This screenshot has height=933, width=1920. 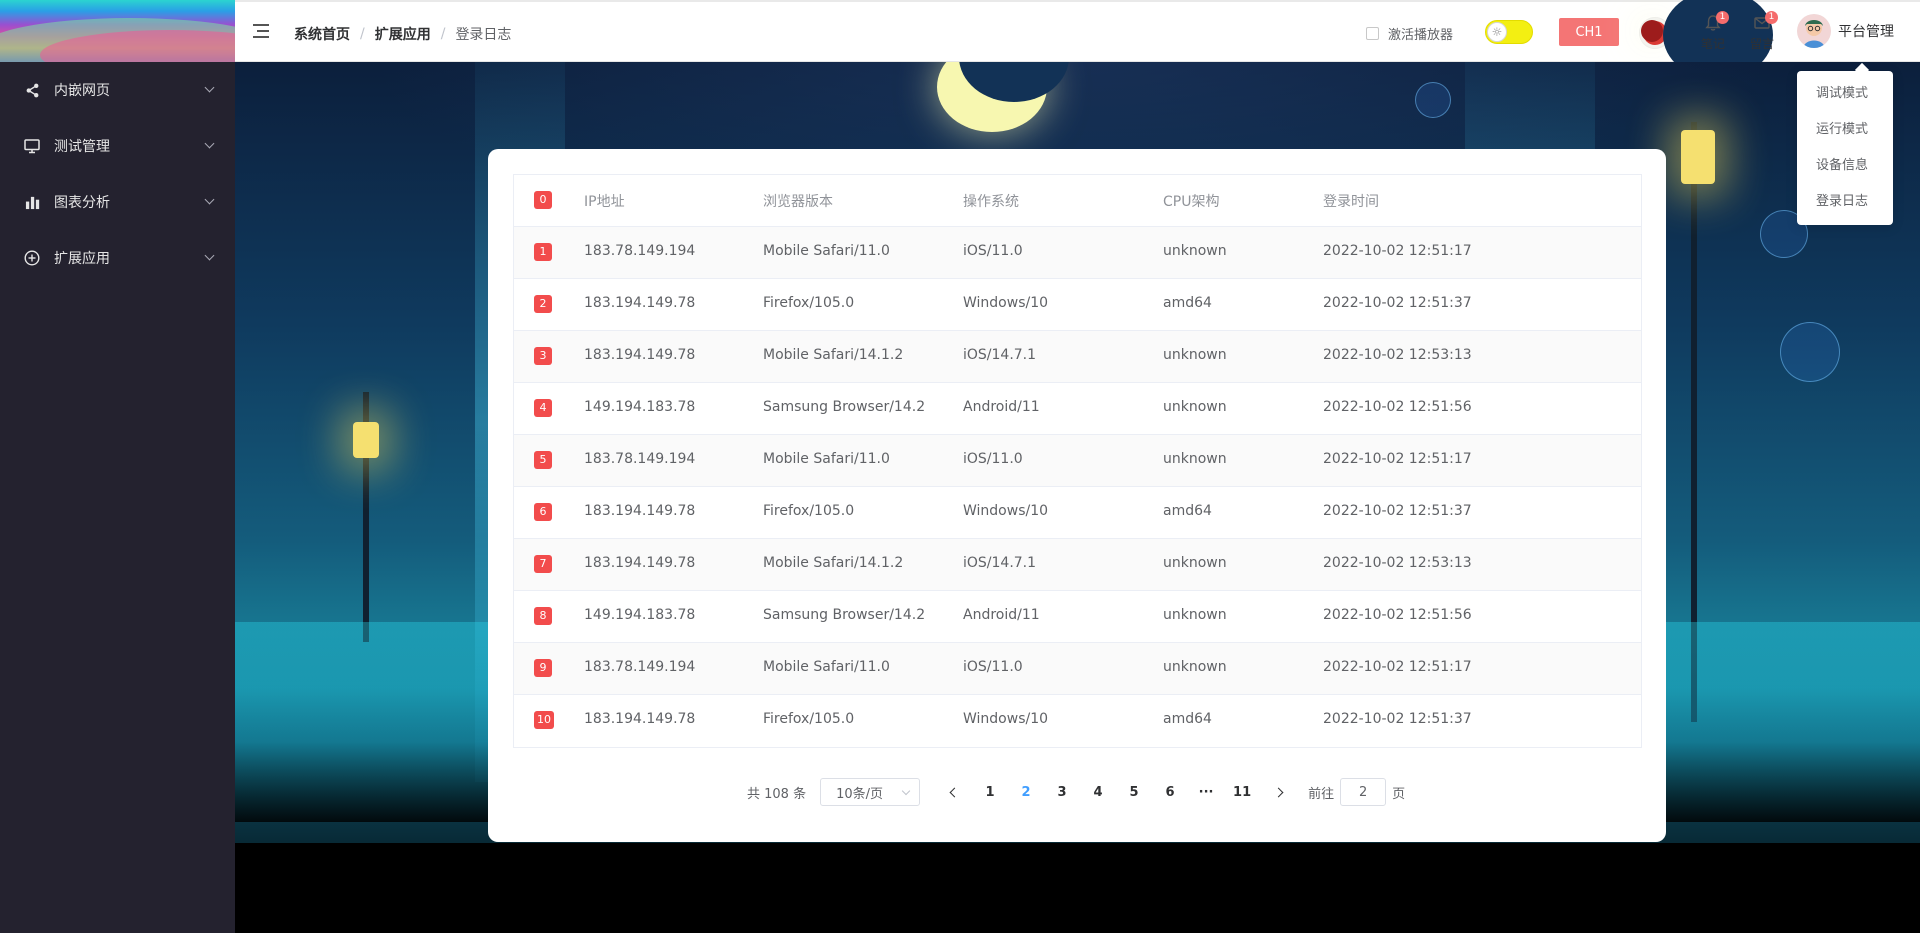 What do you see at coordinates (1062, 792) in the screenshot?
I see `page-number-button: 3` at bounding box center [1062, 792].